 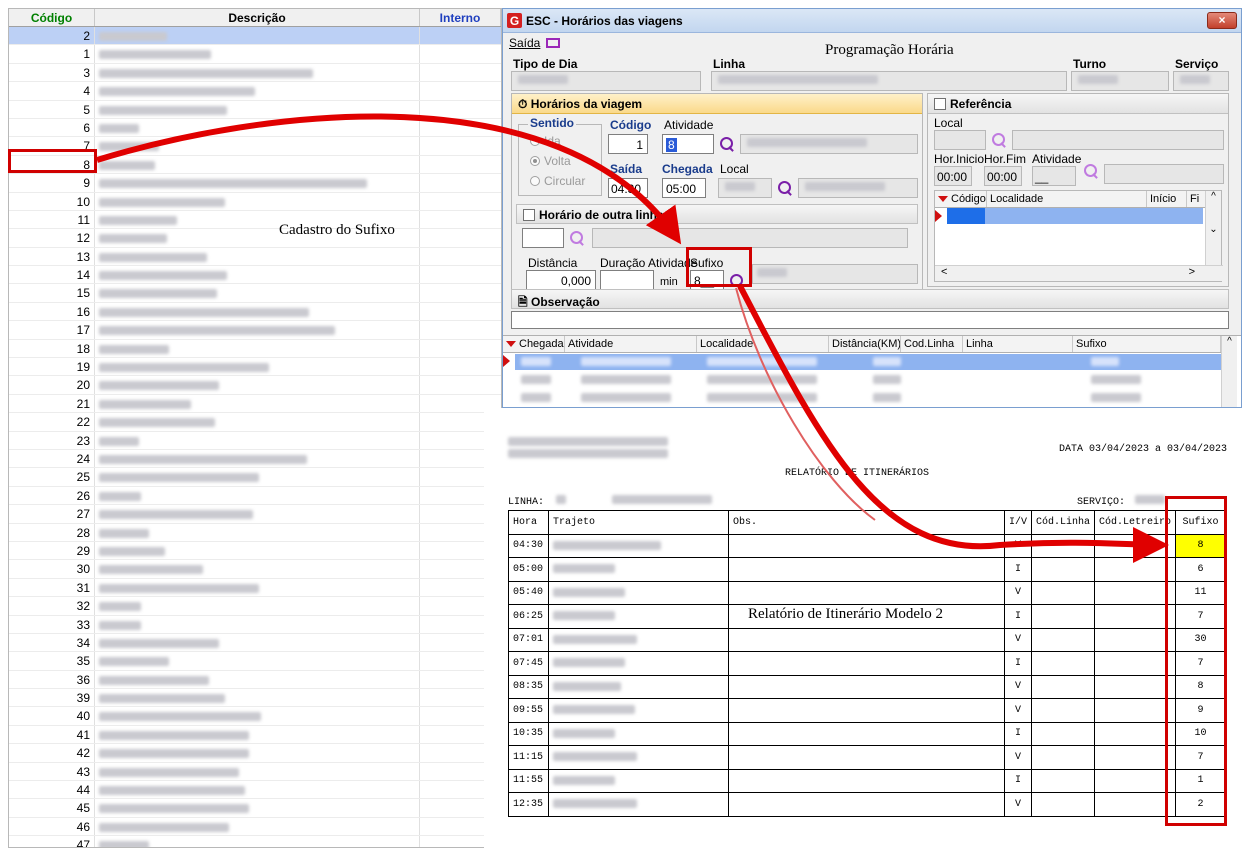 I want to click on atividade-input: 8, so click(x=688, y=144).